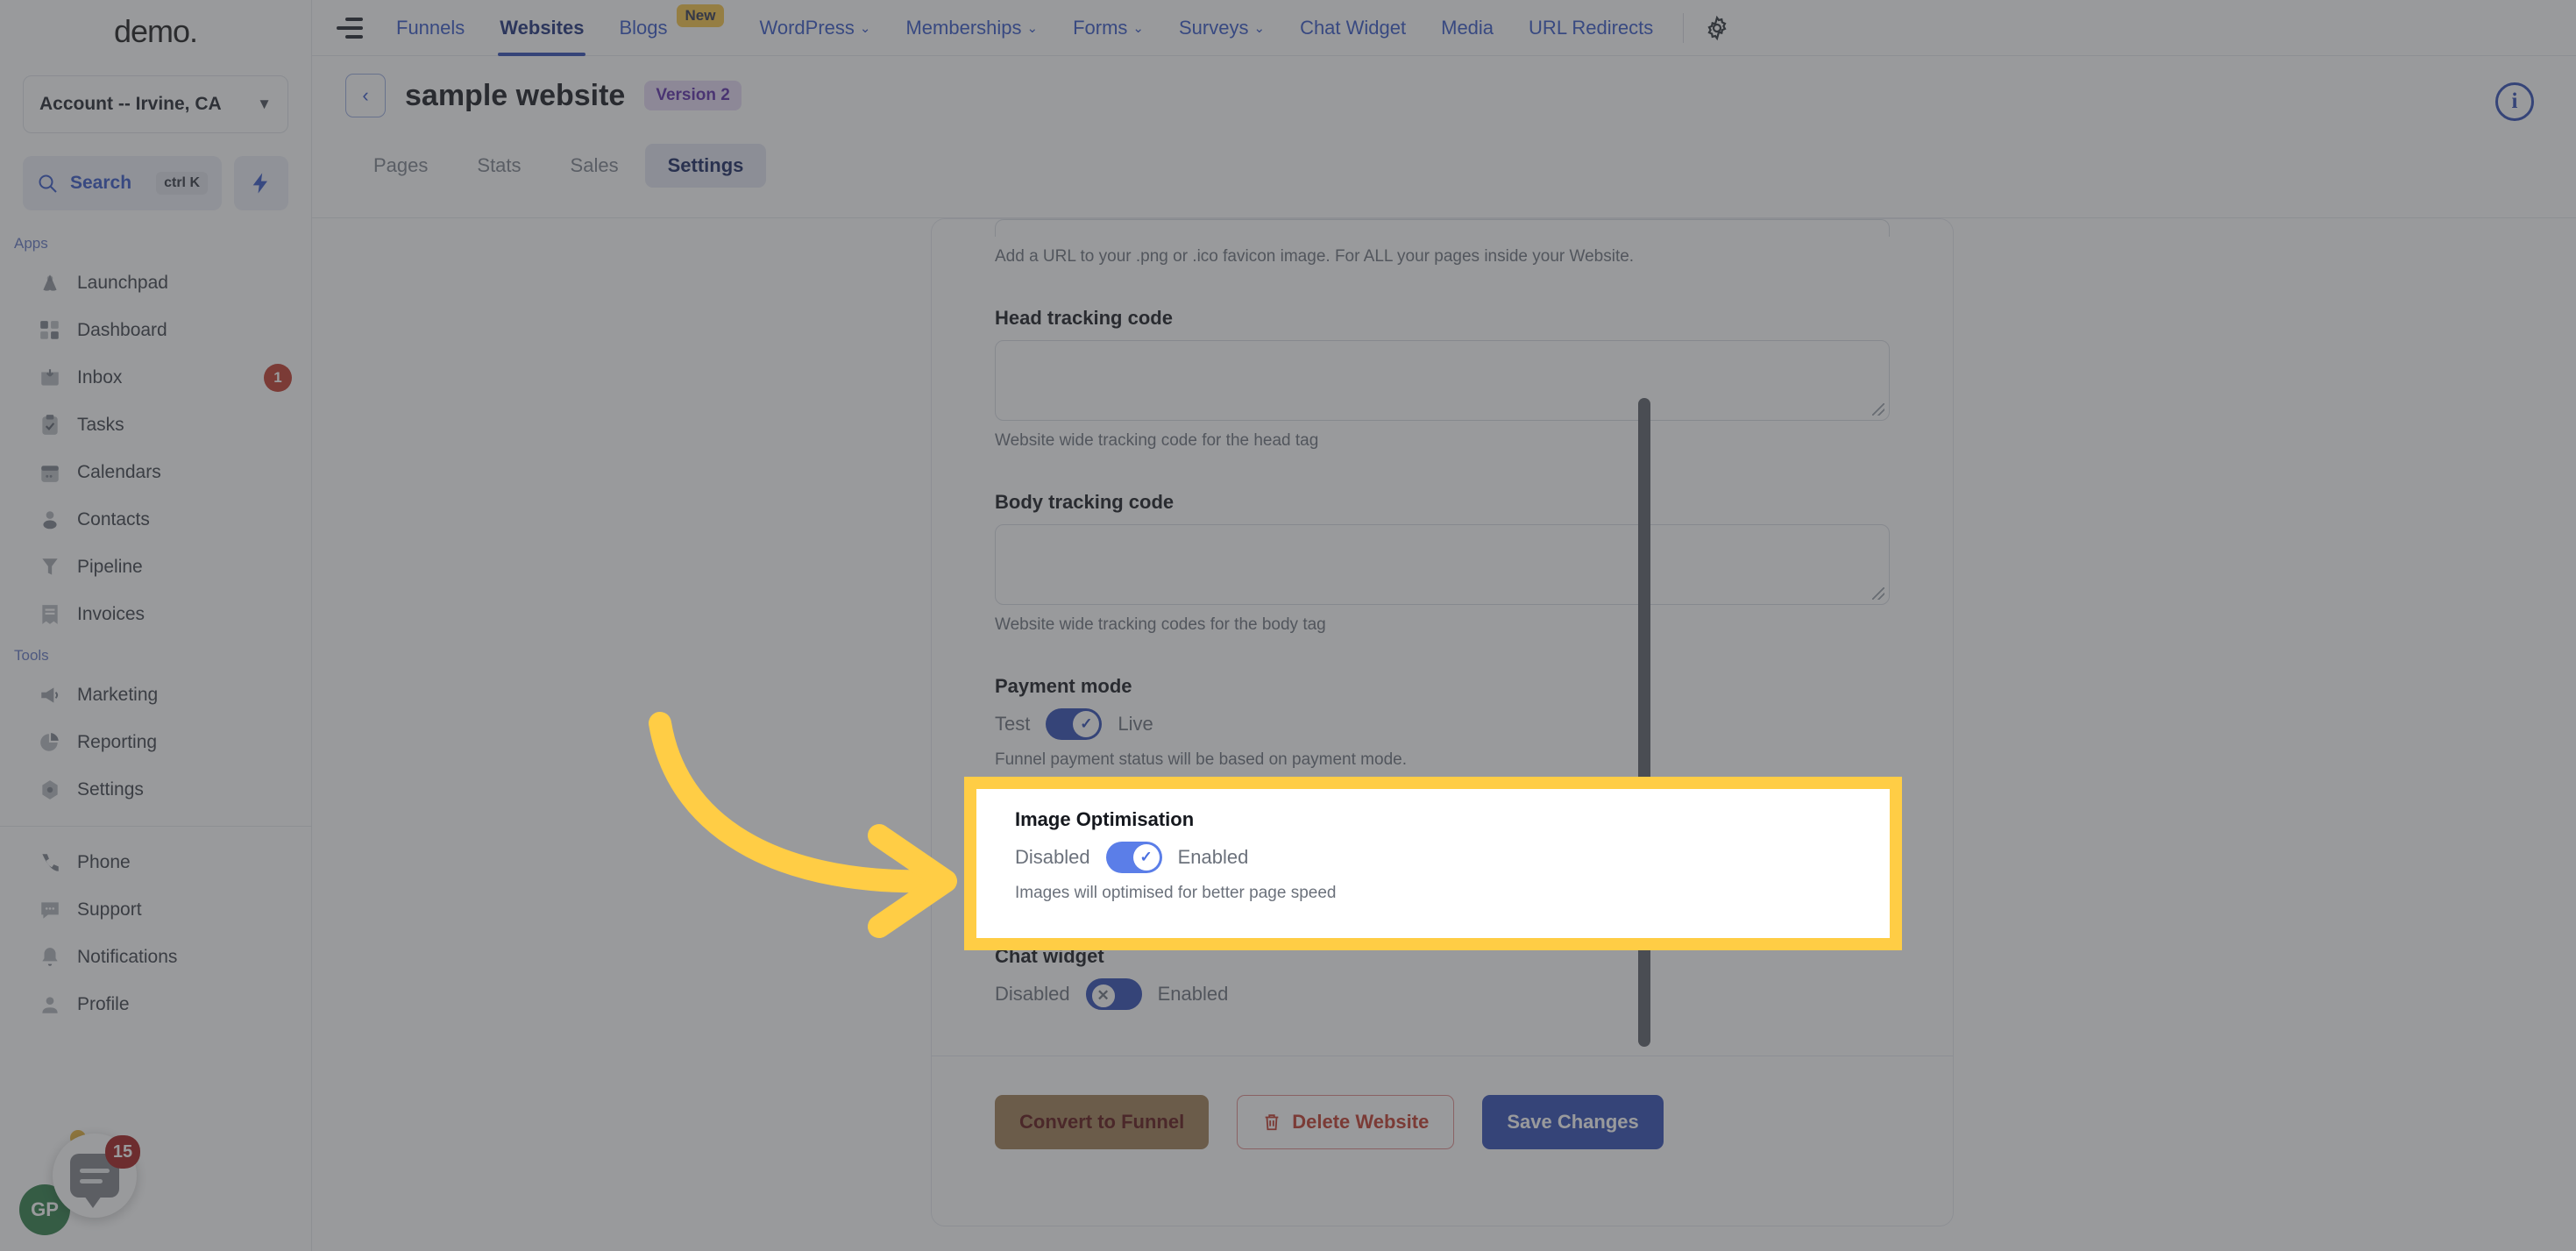 This screenshot has height=1251, width=2576. What do you see at coordinates (50, 910) in the screenshot?
I see `chat-dots-icon` at bounding box center [50, 910].